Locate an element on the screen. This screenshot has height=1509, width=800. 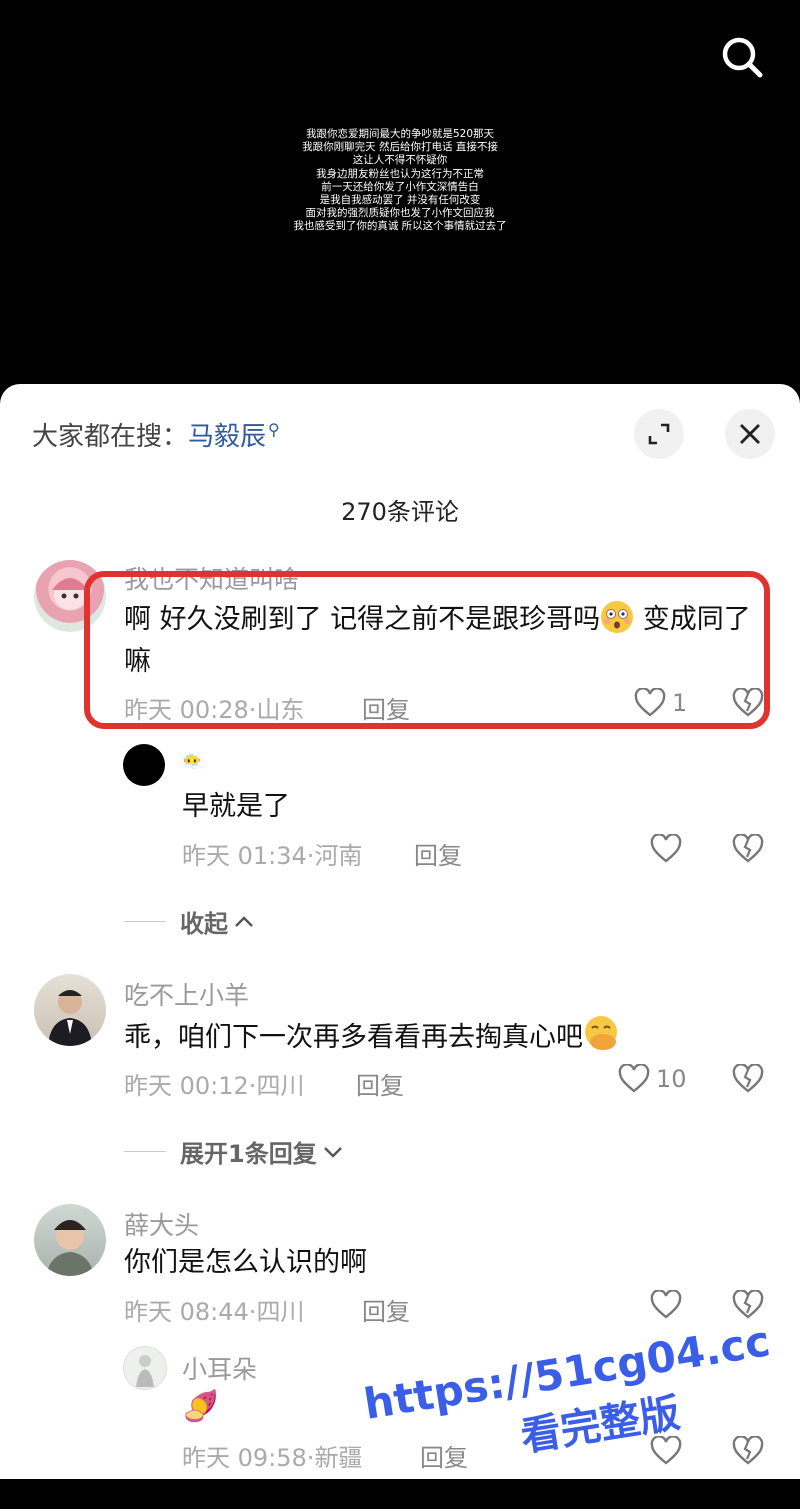
comment-count: 270条评论 is located at coordinates (400, 512).